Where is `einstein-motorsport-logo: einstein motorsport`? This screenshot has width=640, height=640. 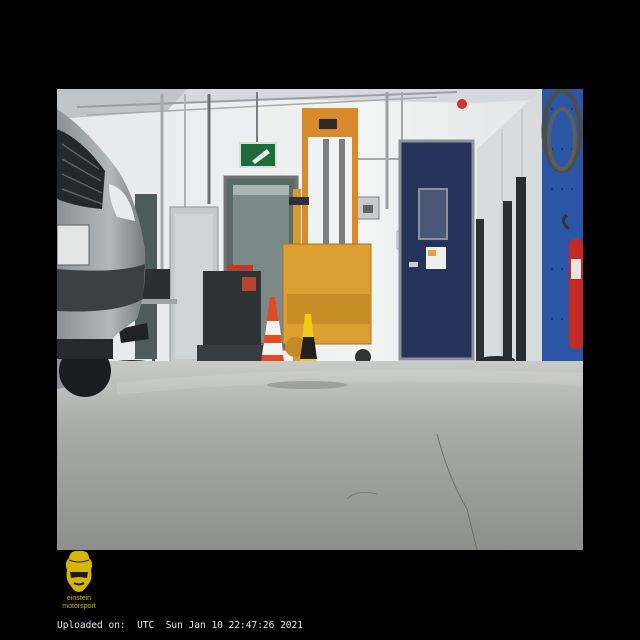
einstein-motorsport-logo: einstein motorsport is located at coordinates (79, 580).